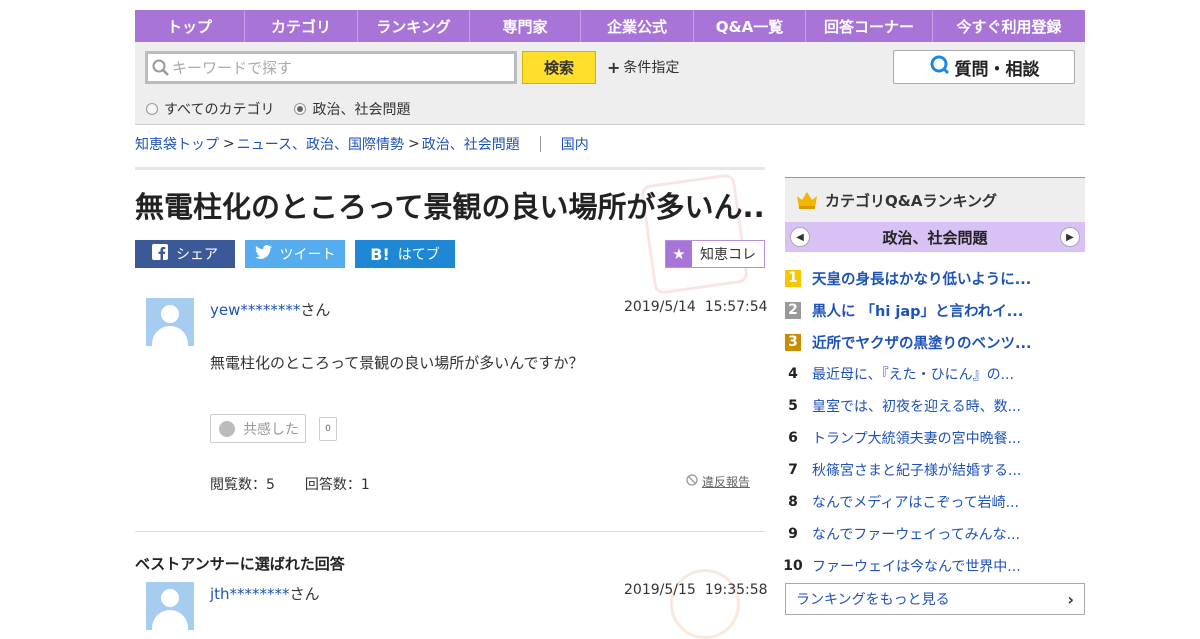 The height and width of the screenshot is (639, 1200). I want to click on share-facebook-button: シェア, so click(185, 254).